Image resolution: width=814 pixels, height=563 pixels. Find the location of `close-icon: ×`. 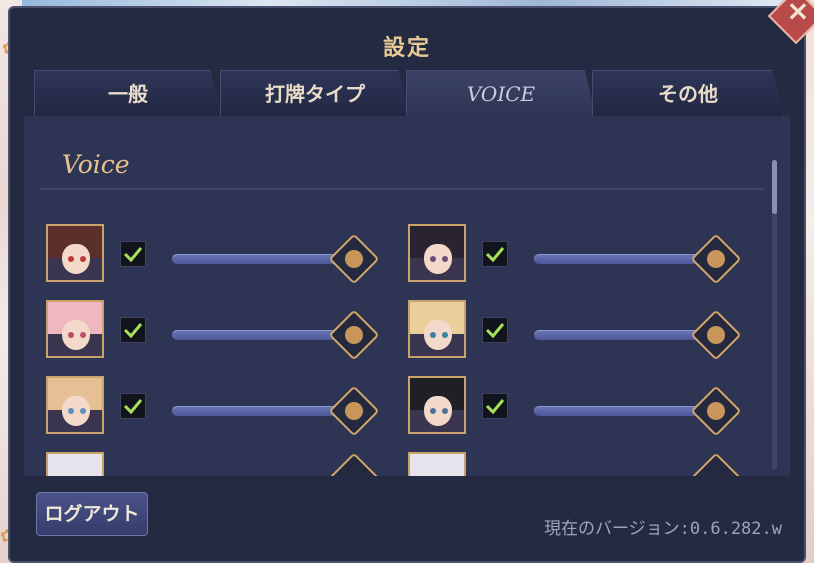

close-icon: × is located at coordinates (798, 14).